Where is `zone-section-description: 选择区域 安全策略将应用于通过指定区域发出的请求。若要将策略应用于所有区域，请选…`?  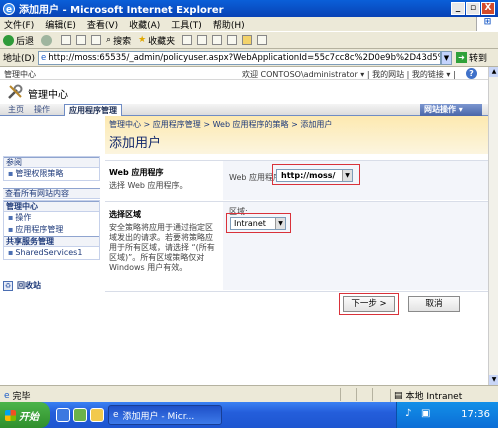
zone-section-description: 选择区域 安全策略将应用于通过指定区域发出的请求。若要将策略应用于所有区域，请选… is located at coordinates (164, 241).